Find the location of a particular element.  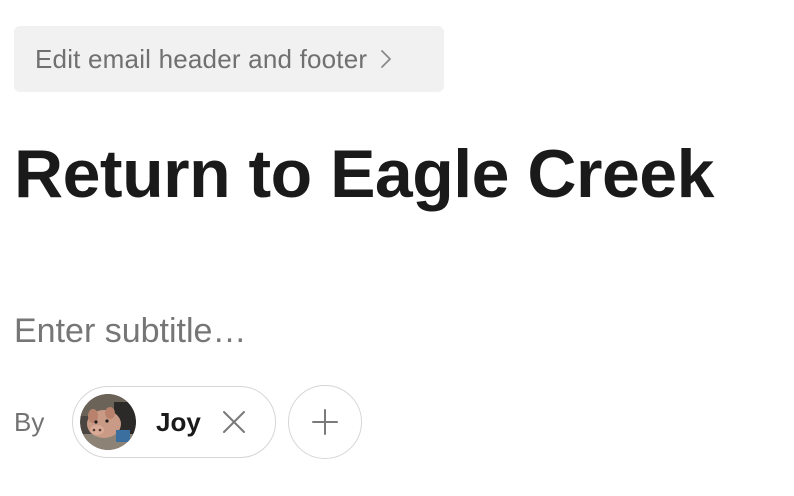

close-icon is located at coordinates (233, 422).